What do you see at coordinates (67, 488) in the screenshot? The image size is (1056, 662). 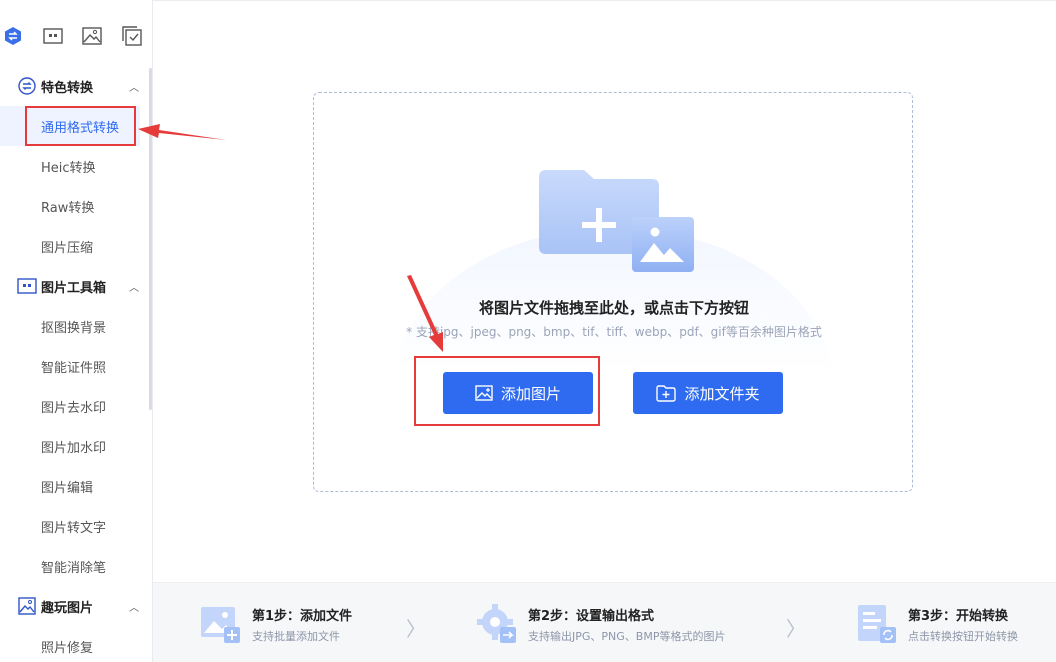 I see `sidebar-item-label: 图片编辑` at bounding box center [67, 488].